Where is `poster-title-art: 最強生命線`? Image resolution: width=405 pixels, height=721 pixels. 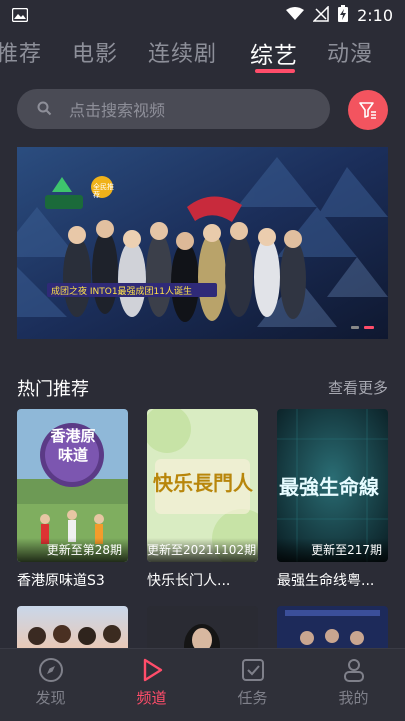
poster-title-art: 最強生命線 is located at coordinates (329, 487).